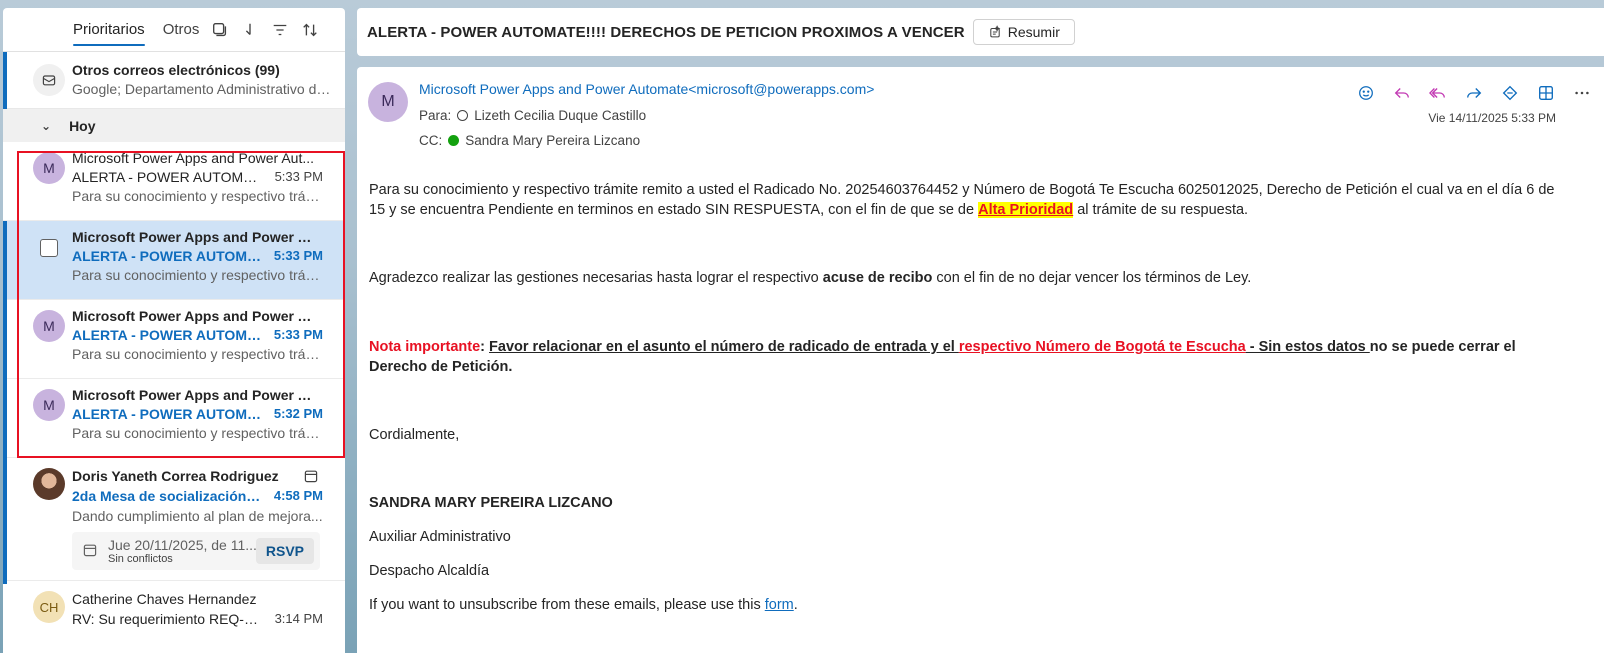 The image size is (1604, 653). I want to click on highlighted-priority: Alta Prioridad, so click(1026, 210).